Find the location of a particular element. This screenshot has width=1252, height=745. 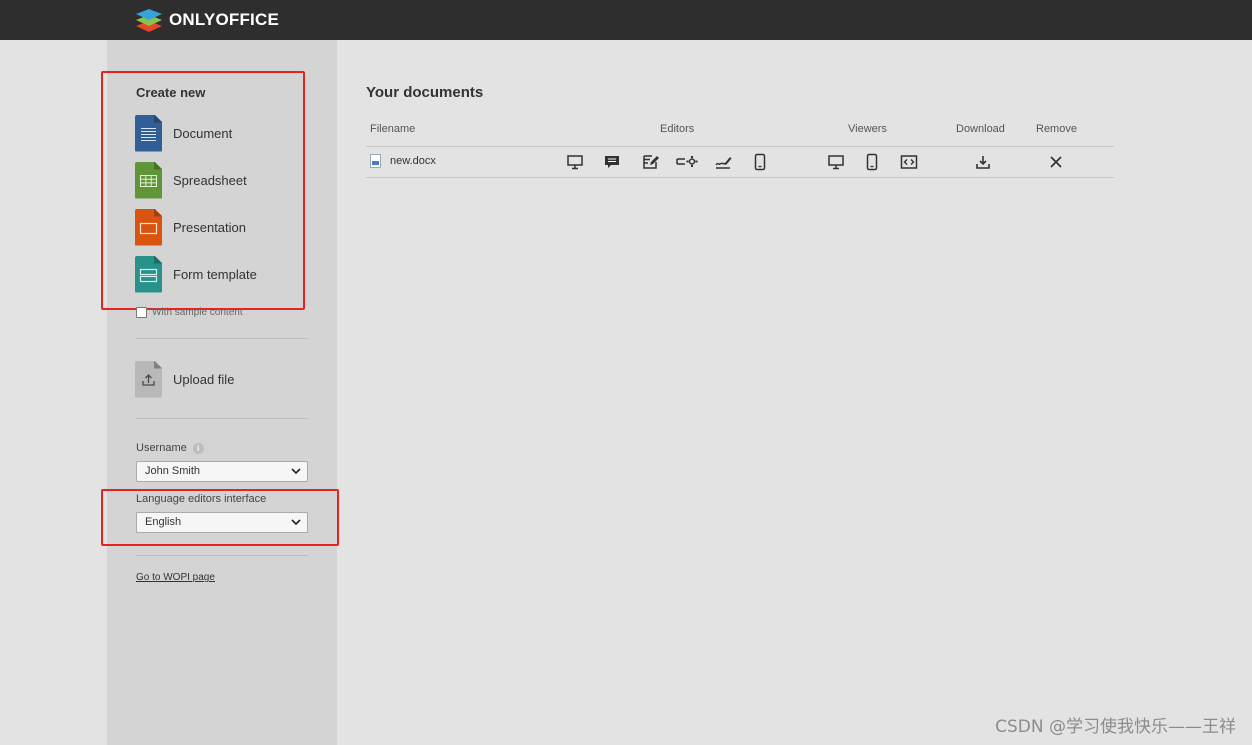

username-label-row: Username i is located at coordinates (170, 448).